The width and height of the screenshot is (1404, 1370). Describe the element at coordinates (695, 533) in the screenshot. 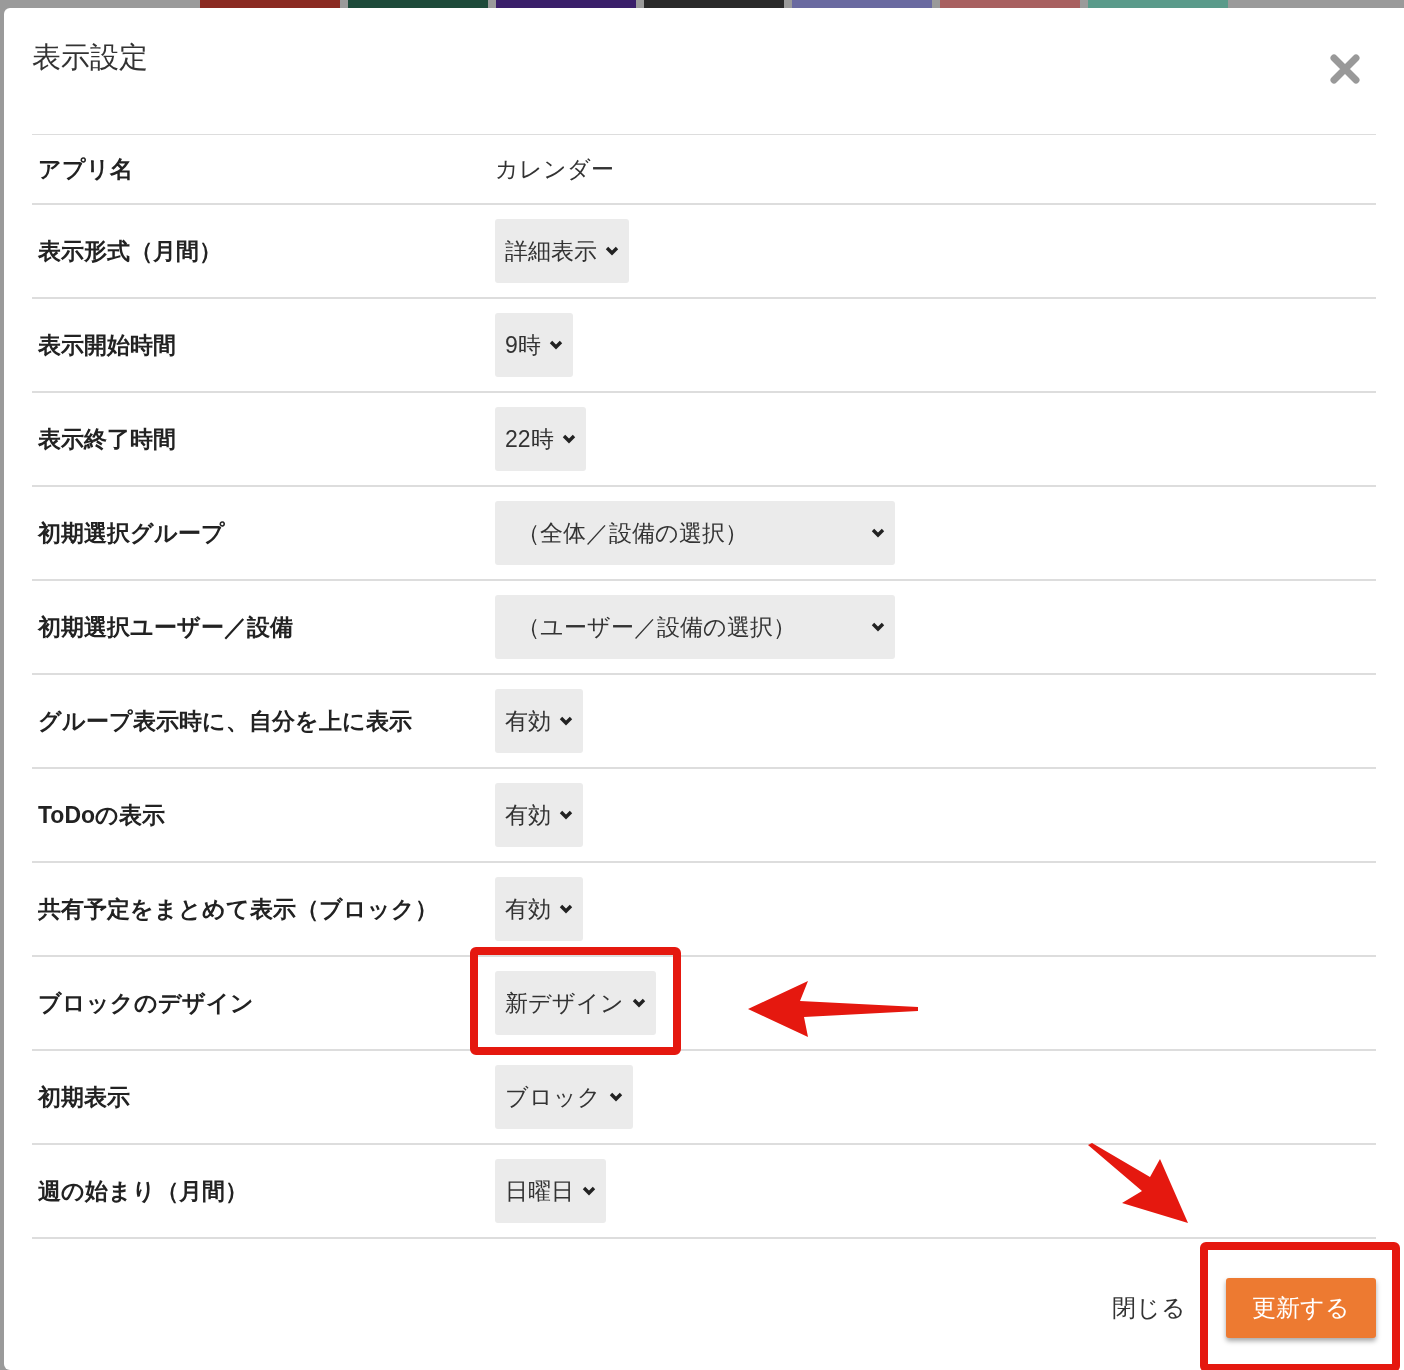

I see `select-dropdown: （全体／設備の選択）` at that location.